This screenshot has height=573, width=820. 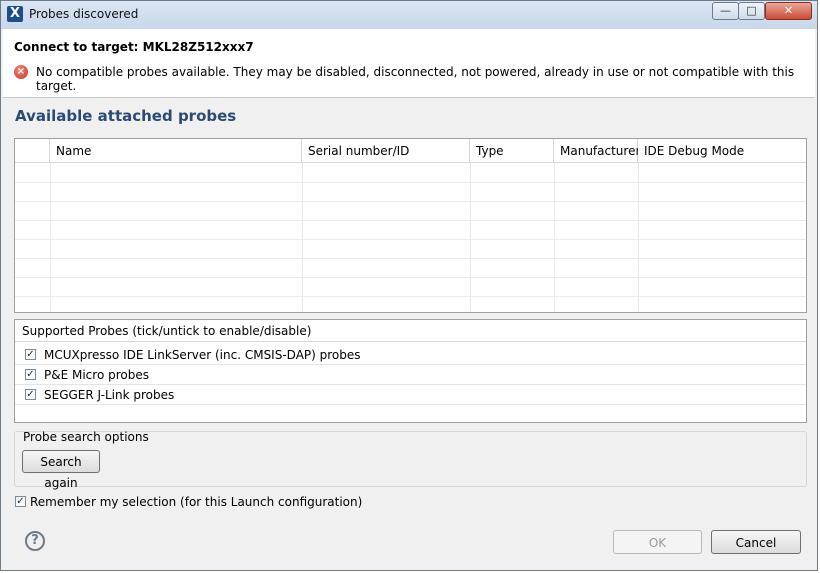 What do you see at coordinates (126, 116) in the screenshot?
I see `section-title: Available attached probes` at bounding box center [126, 116].